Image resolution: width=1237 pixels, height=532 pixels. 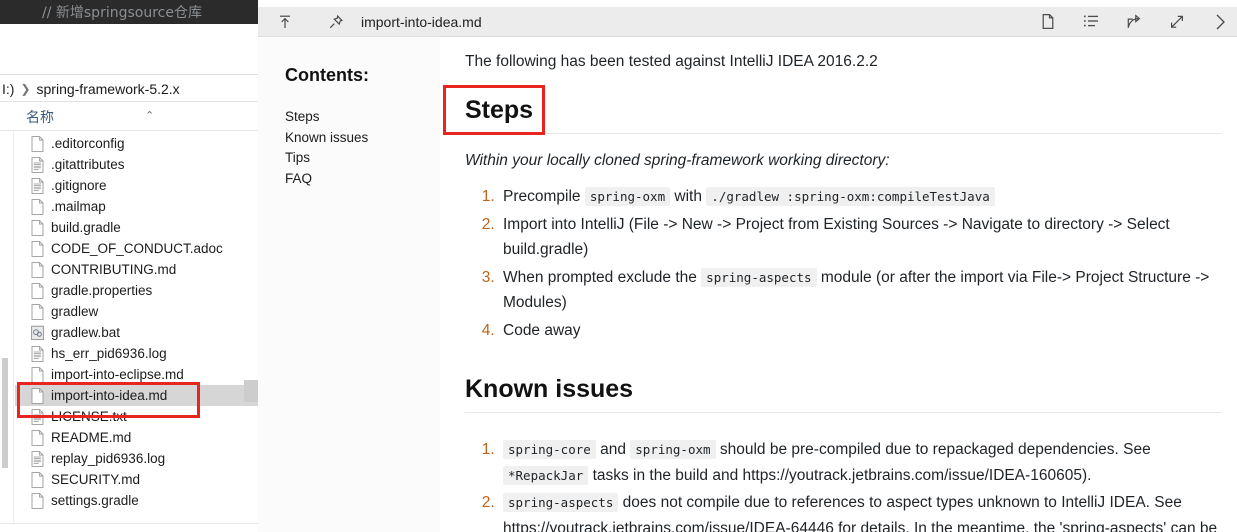 What do you see at coordinates (868, 331) in the screenshot?
I see `list-item: Code away` at bounding box center [868, 331].